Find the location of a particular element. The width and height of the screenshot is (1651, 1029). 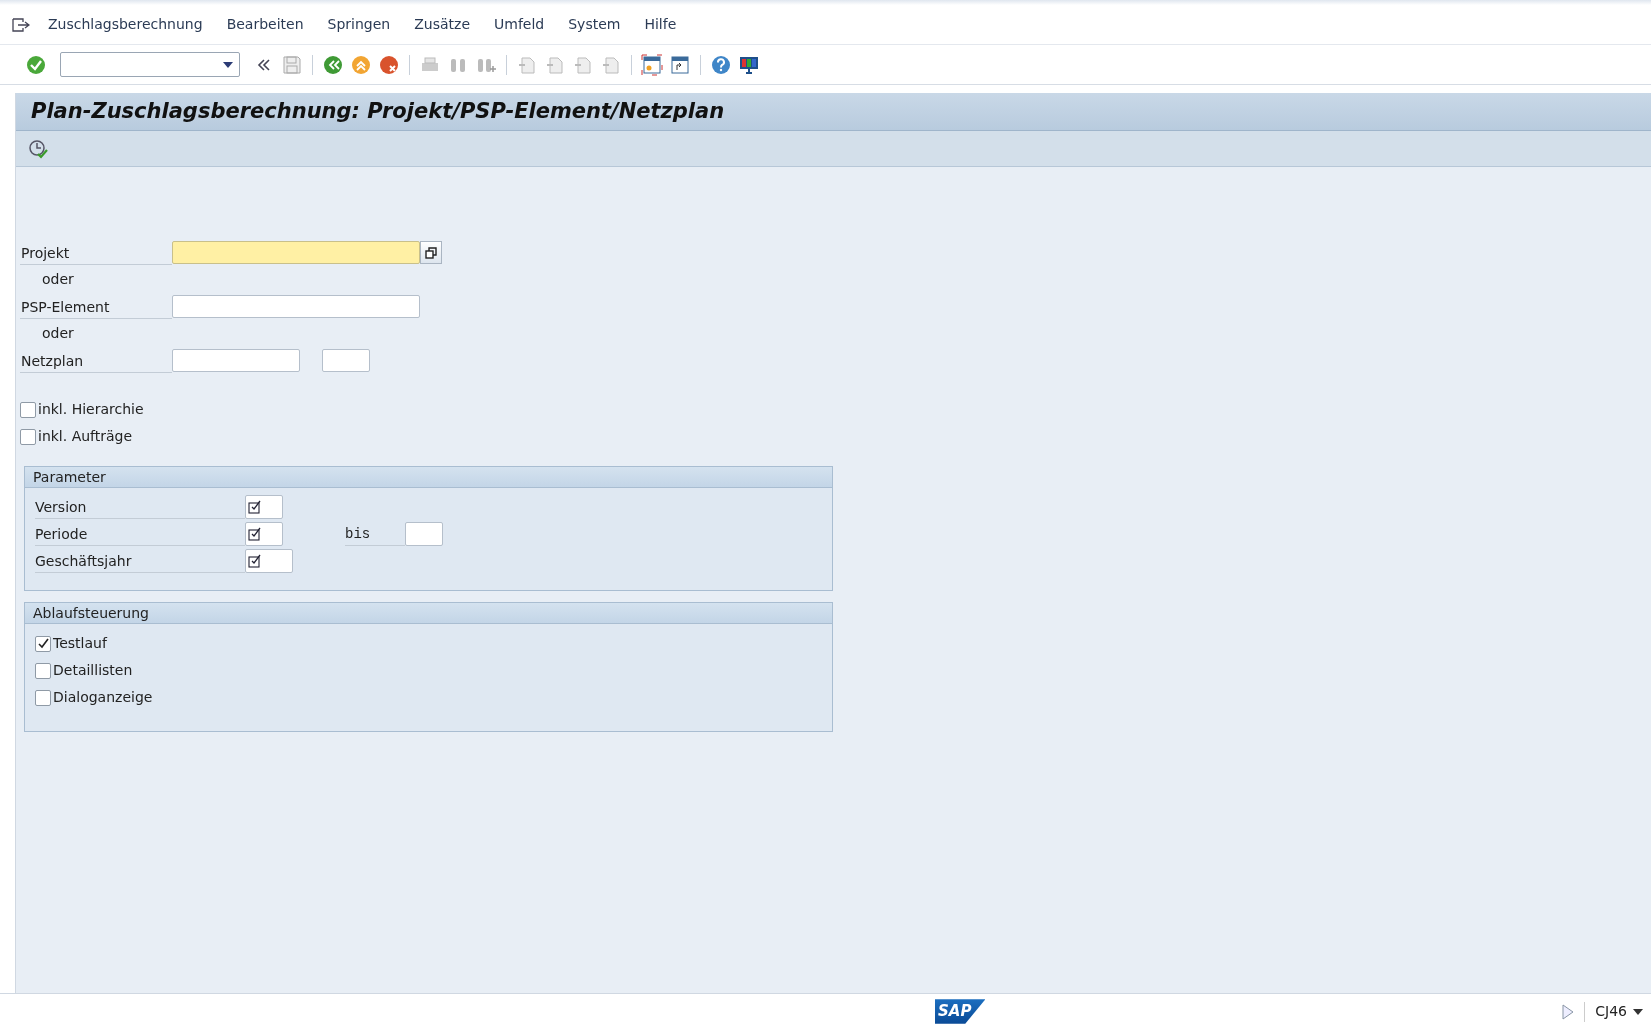

menu-item: Springen is located at coordinates (359, 24).